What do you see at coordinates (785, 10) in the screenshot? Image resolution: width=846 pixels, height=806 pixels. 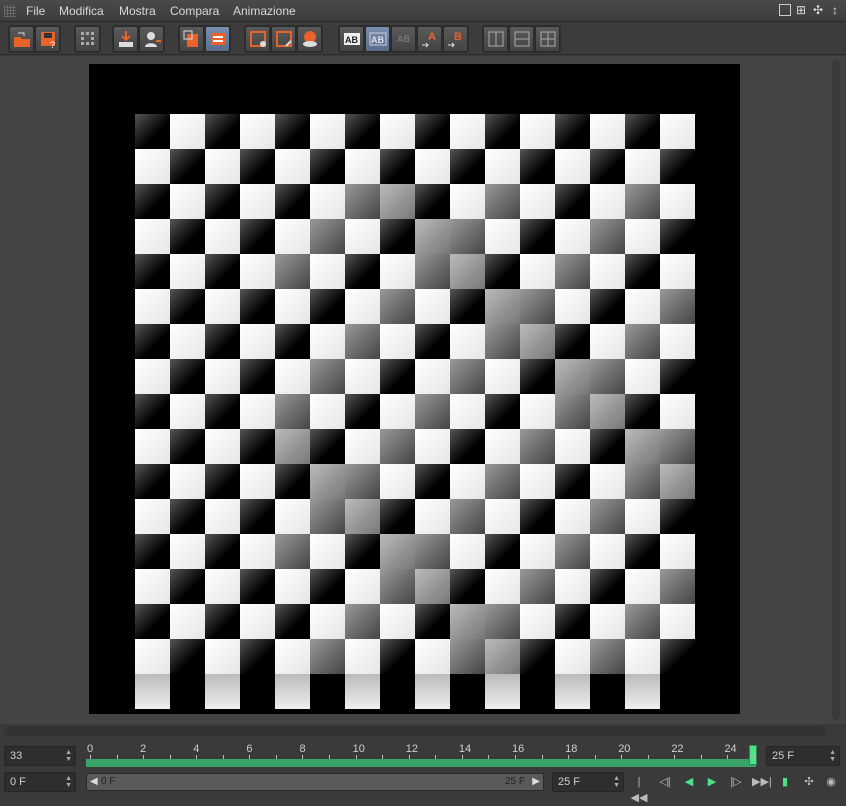 I see `window-maximize-icon` at bounding box center [785, 10].